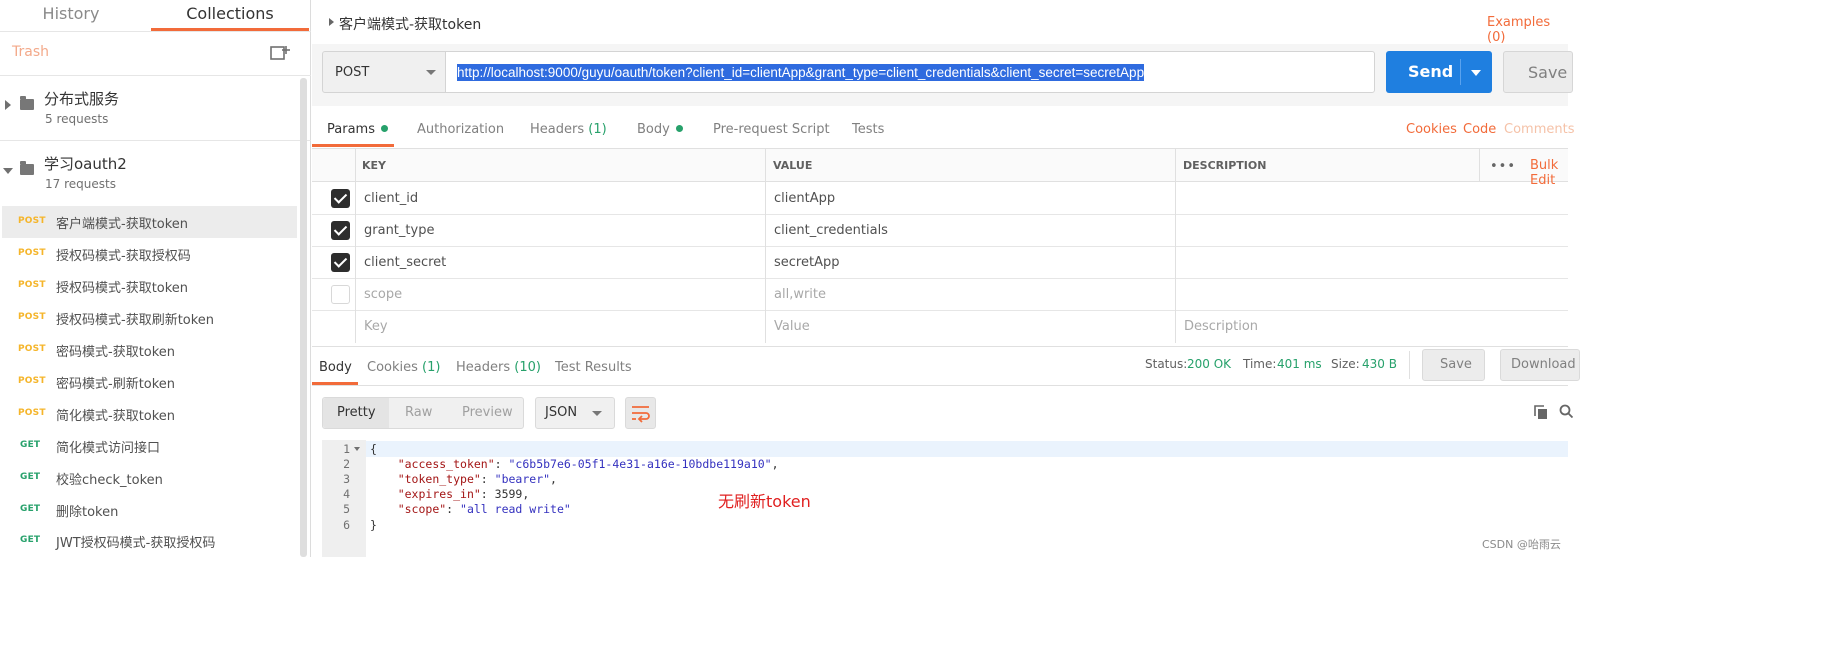 Image resolution: width=1842 pixels, height=654 pixels. What do you see at coordinates (792, 326) in the screenshot?
I see `new-value-input: Value` at bounding box center [792, 326].